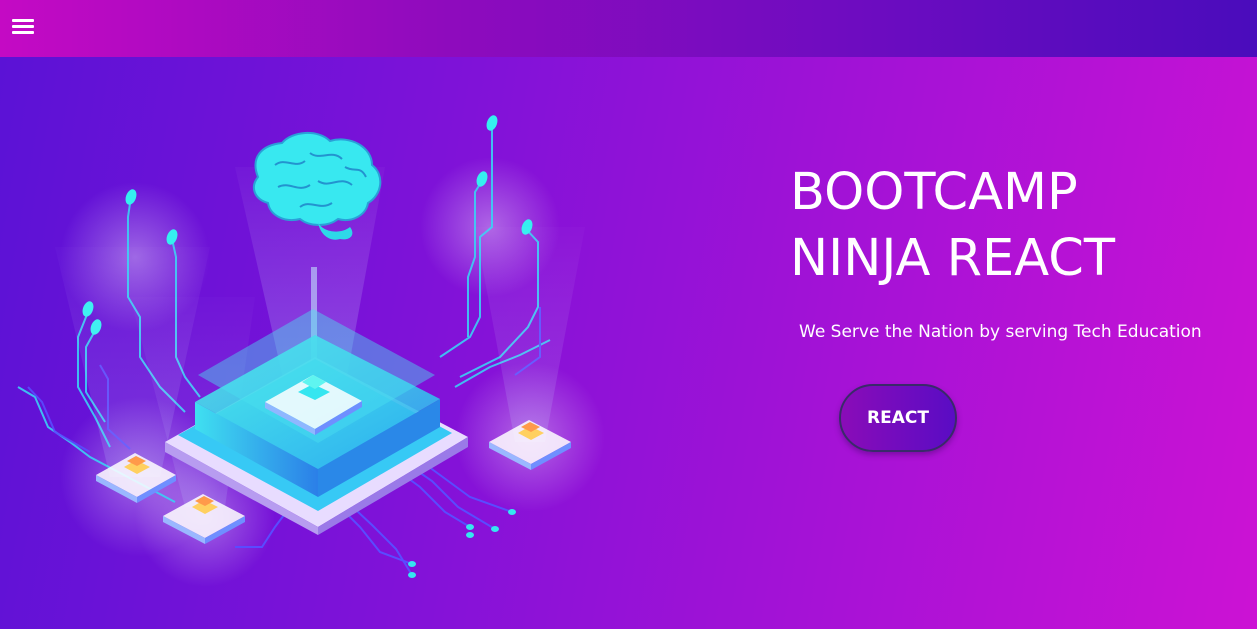  I want to click on hero-title: BOOTCAMP NINJA REACT, so click(952, 226).